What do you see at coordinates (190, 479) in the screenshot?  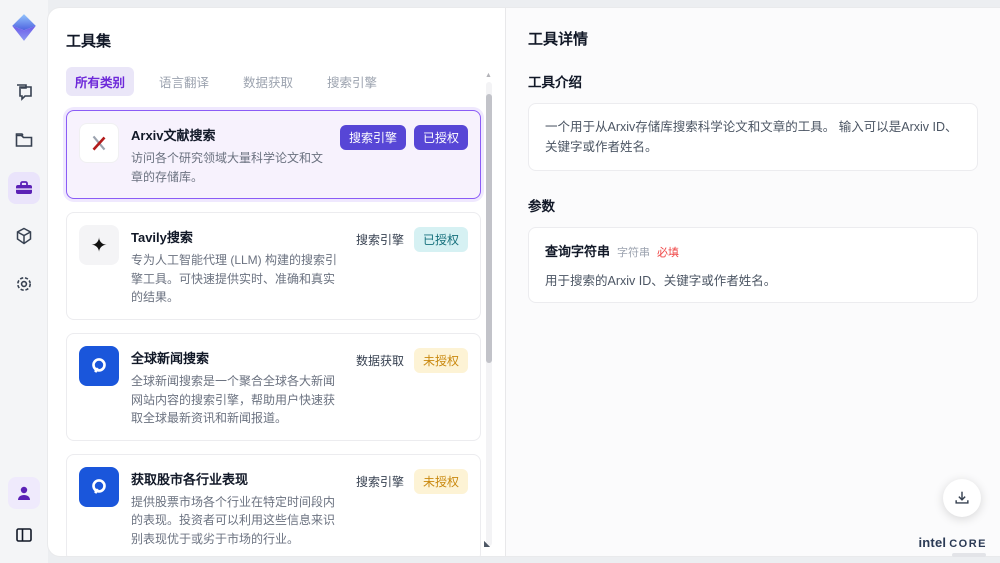 I see `tool-name: 获取股市各行业表现` at bounding box center [190, 479].